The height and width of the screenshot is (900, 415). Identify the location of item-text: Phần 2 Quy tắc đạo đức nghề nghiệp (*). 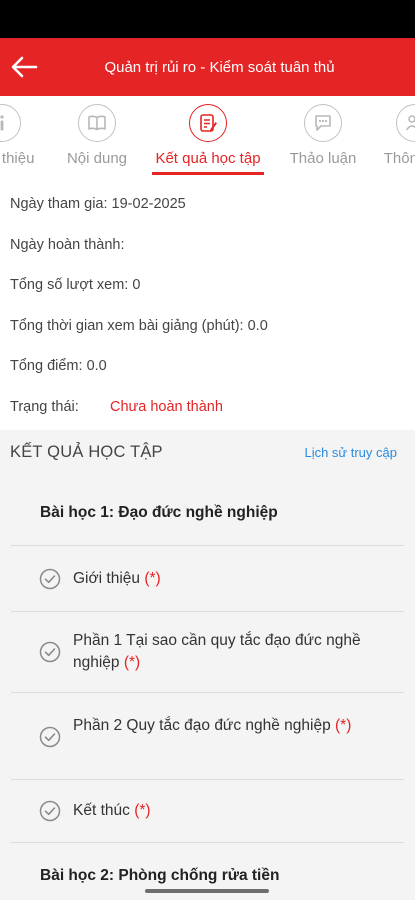
(222, 726).